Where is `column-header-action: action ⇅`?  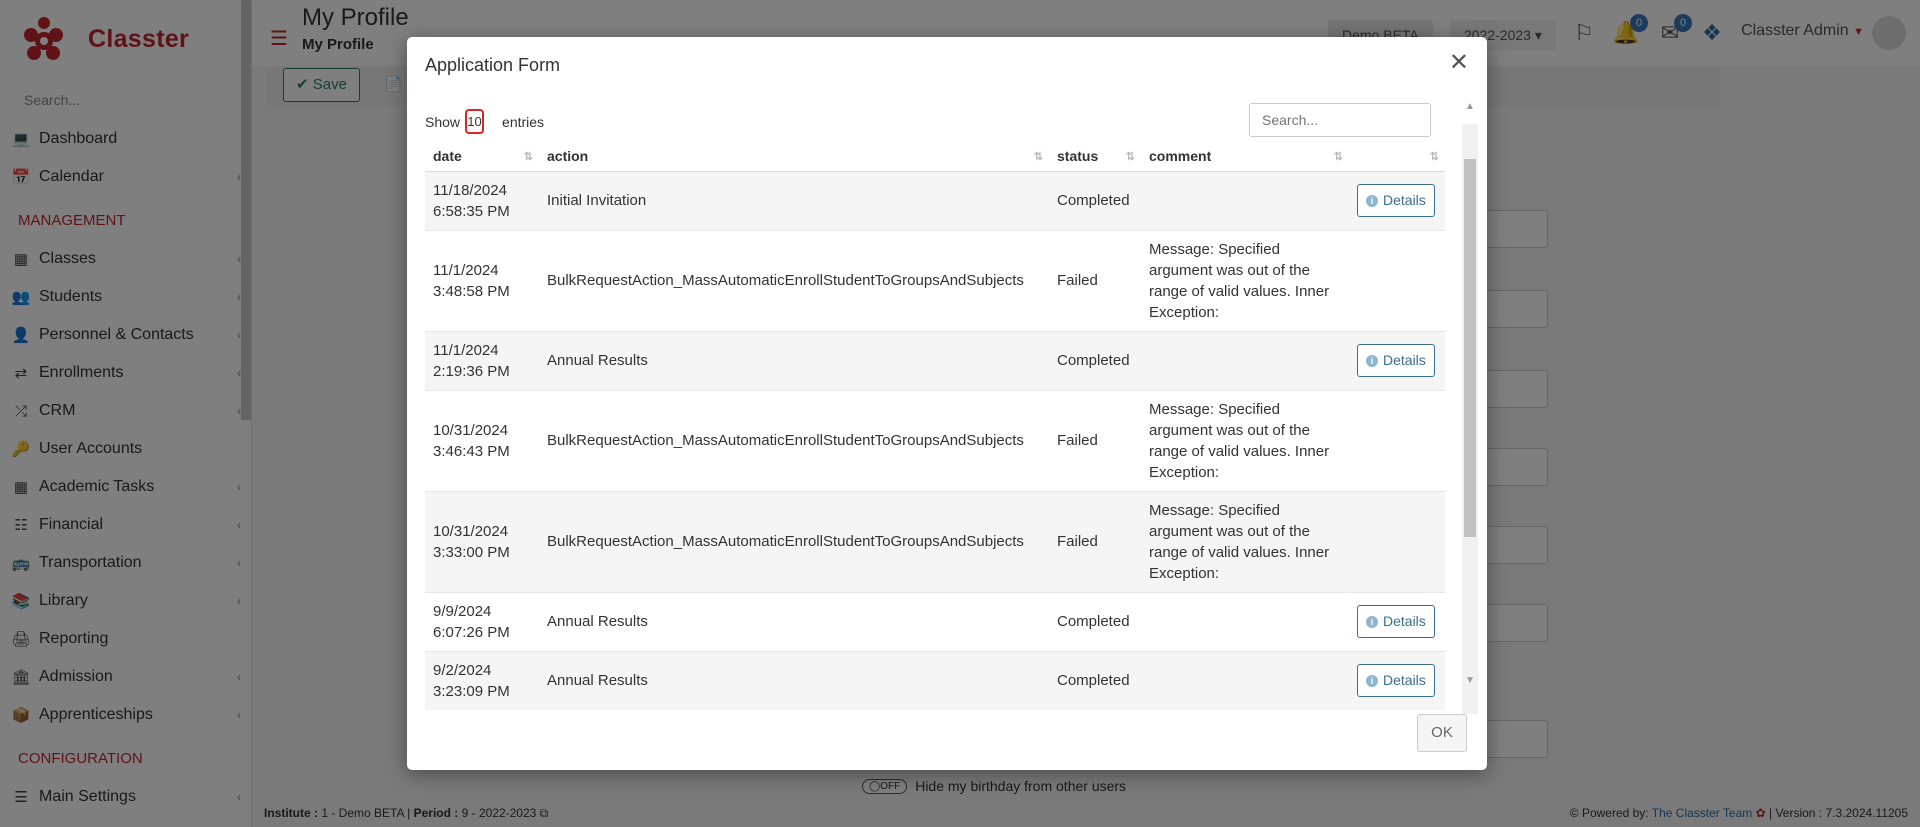 column-header-action: action ⇅ is located at coordinates (794, 156).